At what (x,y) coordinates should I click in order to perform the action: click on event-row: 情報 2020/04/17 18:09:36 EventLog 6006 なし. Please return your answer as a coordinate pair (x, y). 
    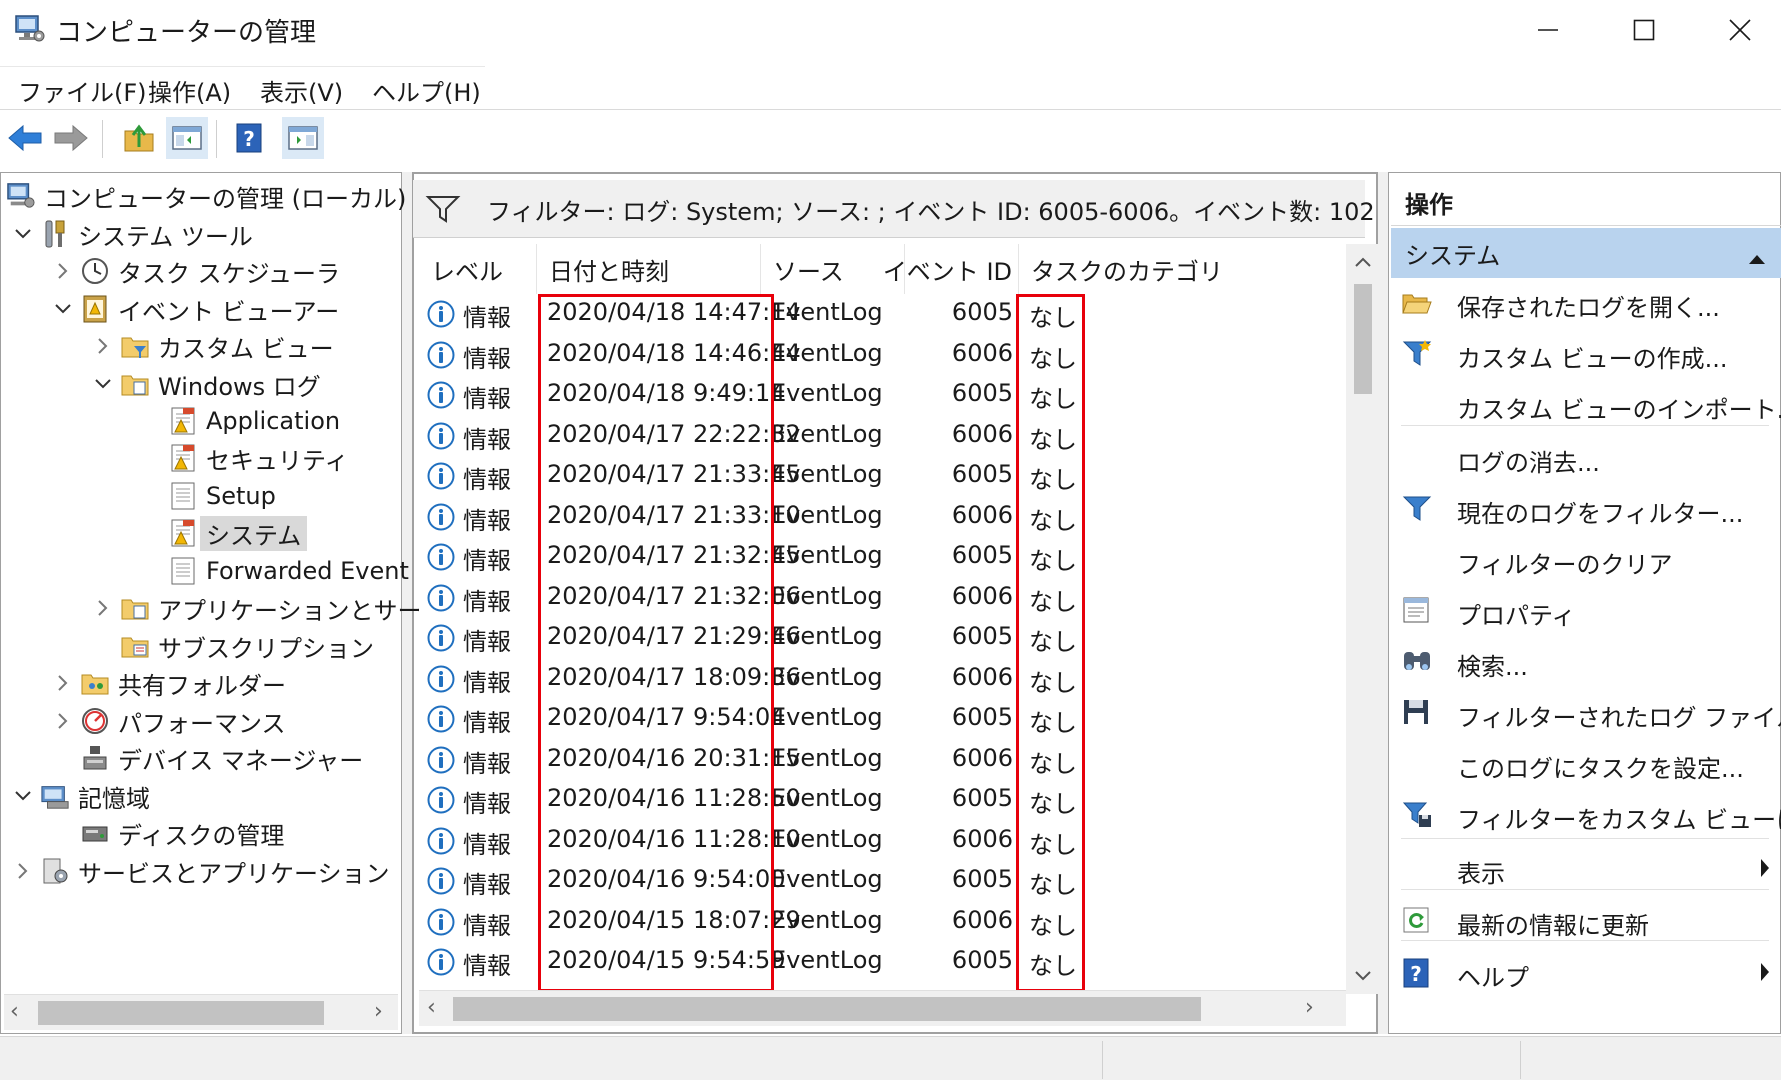
    Looking at the image, I should click on (882, 679).